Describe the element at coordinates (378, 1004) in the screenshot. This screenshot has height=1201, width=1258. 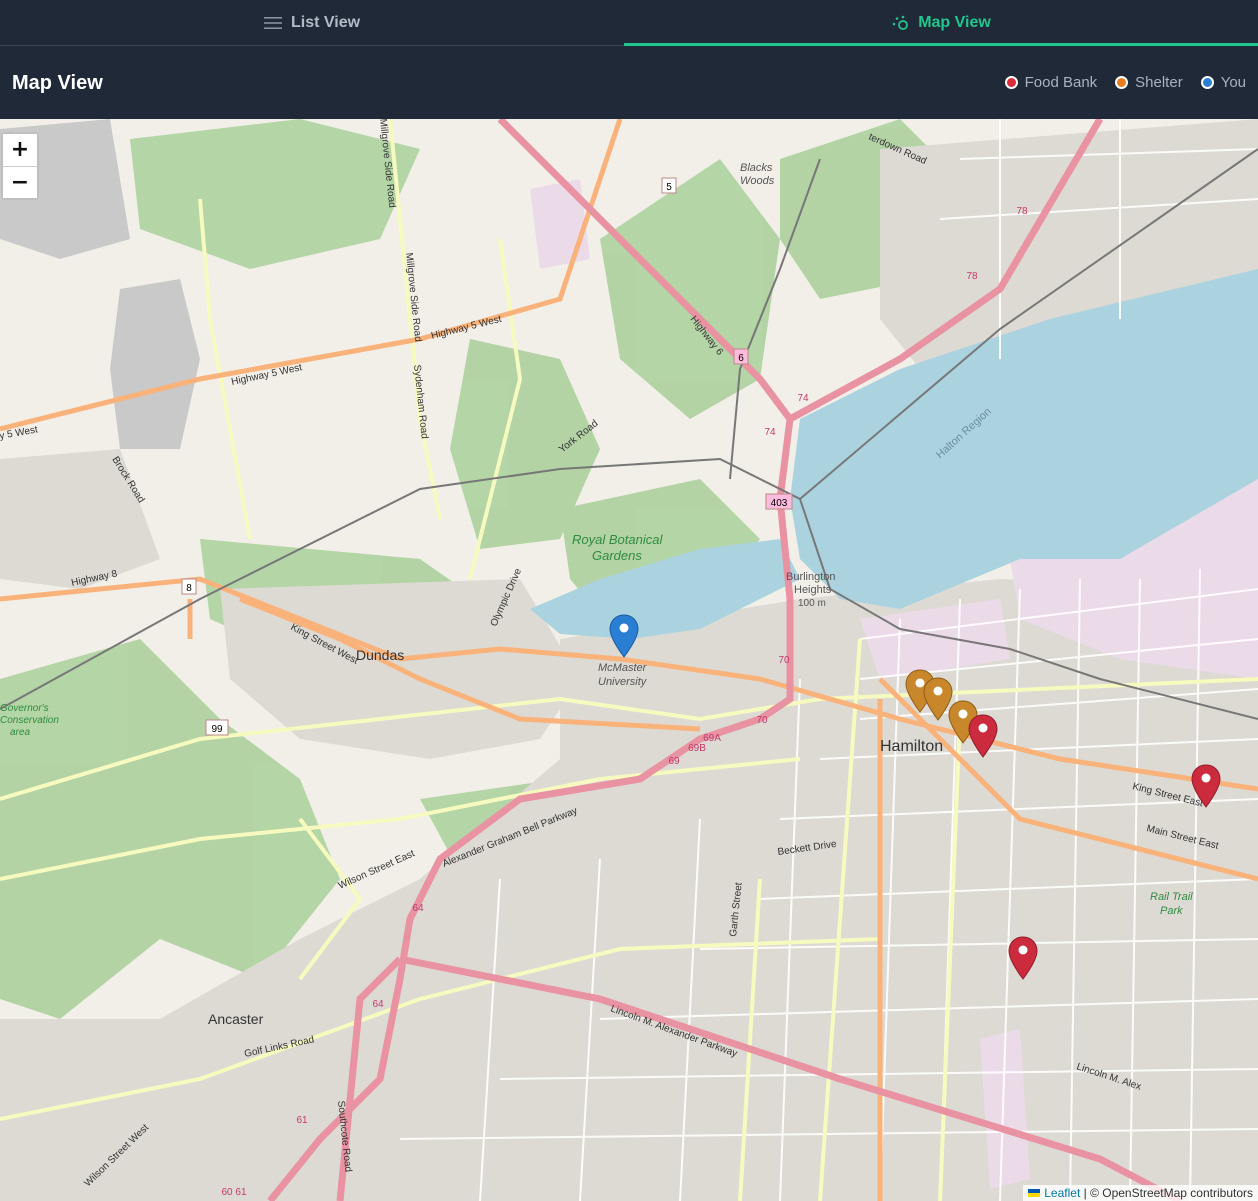
I see `shield-64b: 64` at that location.